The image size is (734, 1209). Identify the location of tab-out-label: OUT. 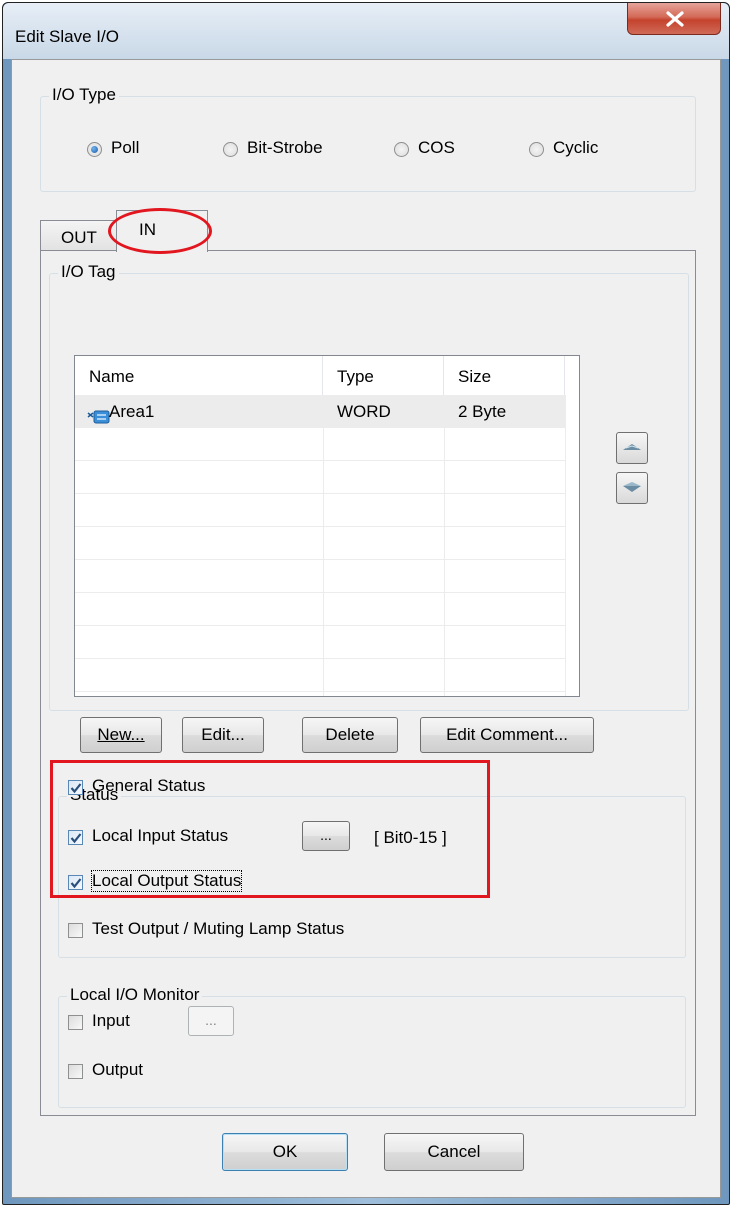
(79, 237).